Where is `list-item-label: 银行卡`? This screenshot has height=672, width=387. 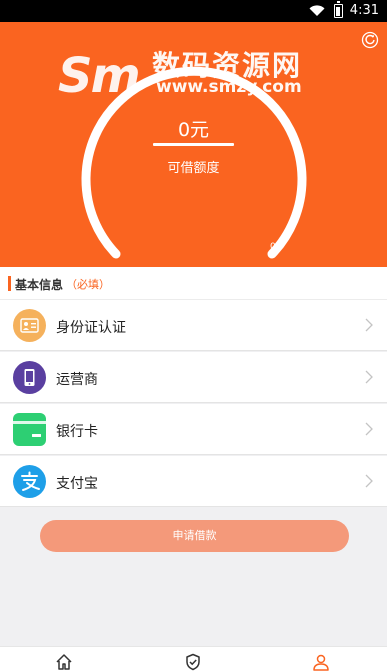 list-item-label: 银行卡 is located at coordinates (77, 432).